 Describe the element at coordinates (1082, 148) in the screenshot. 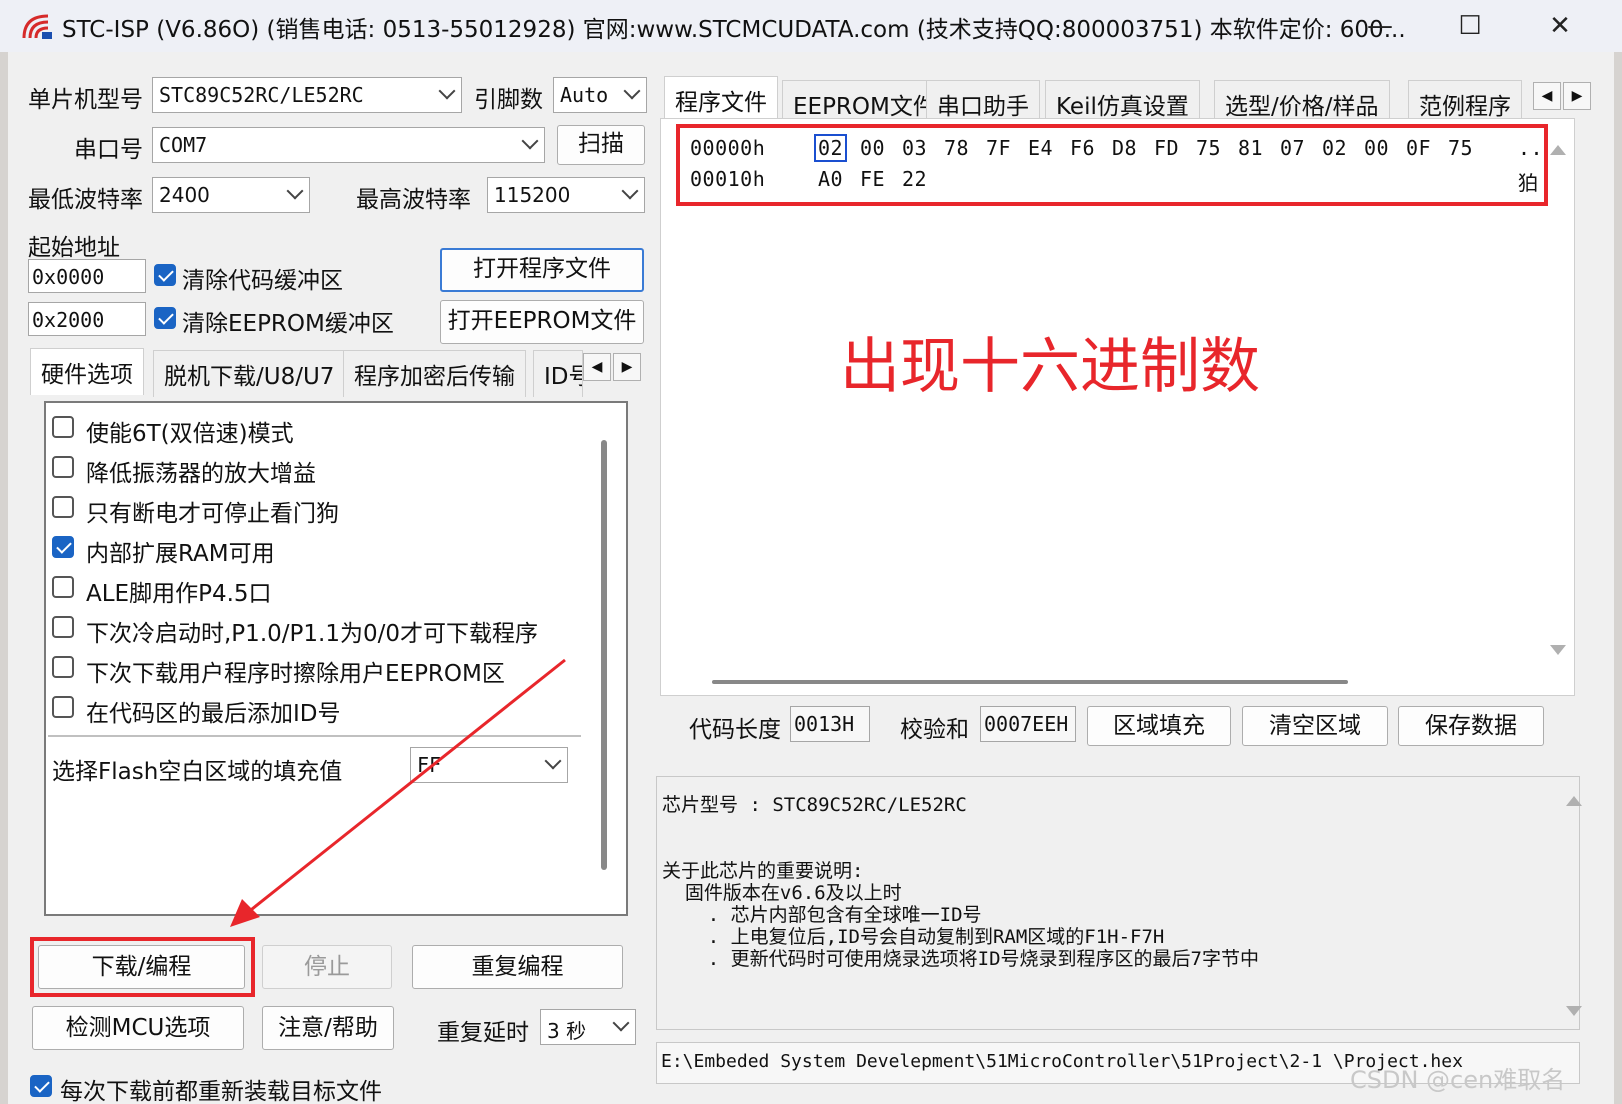

I see `hex-byte: F6` at that location.